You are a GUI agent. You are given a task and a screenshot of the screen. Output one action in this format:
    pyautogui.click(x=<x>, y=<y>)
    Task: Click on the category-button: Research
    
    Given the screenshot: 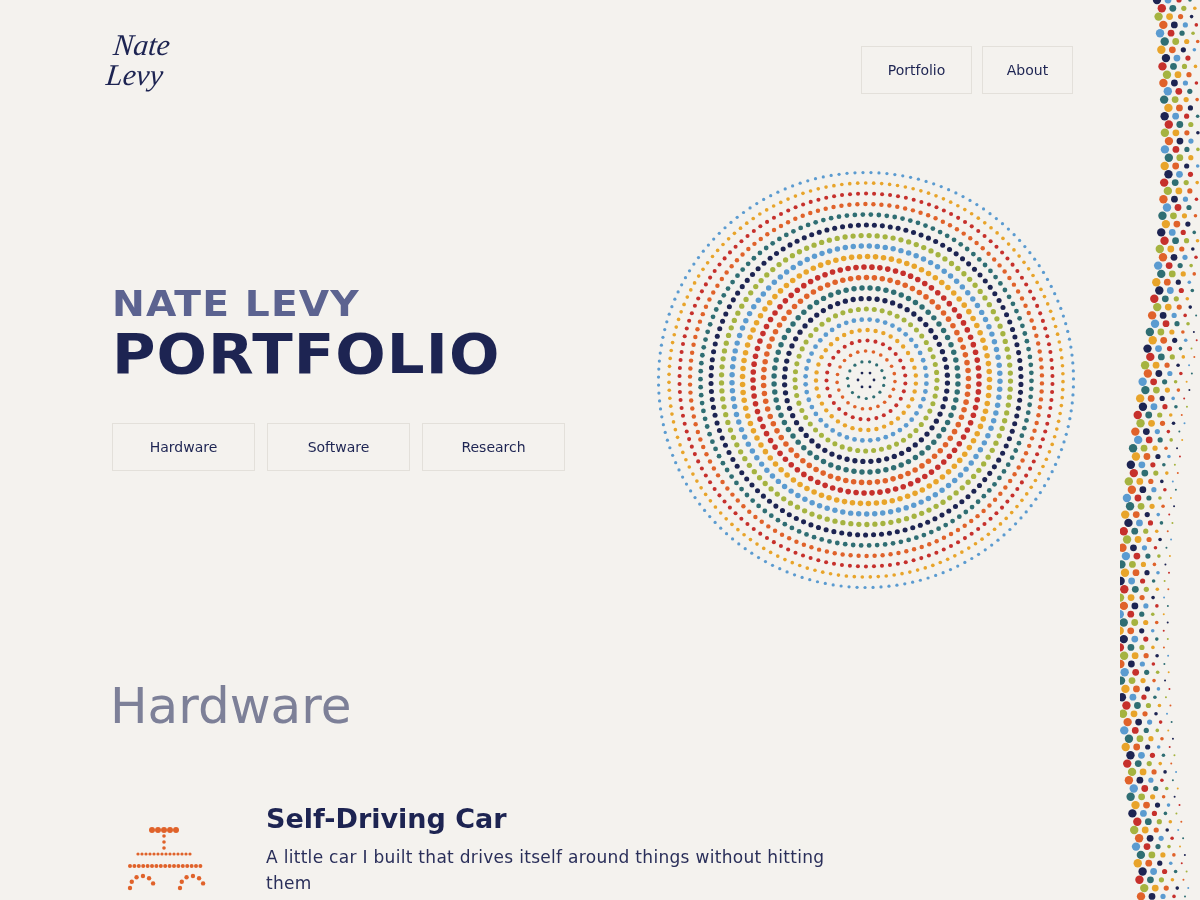 What is the action you would take?
    pyautogui.click(x=493, y=447)
    